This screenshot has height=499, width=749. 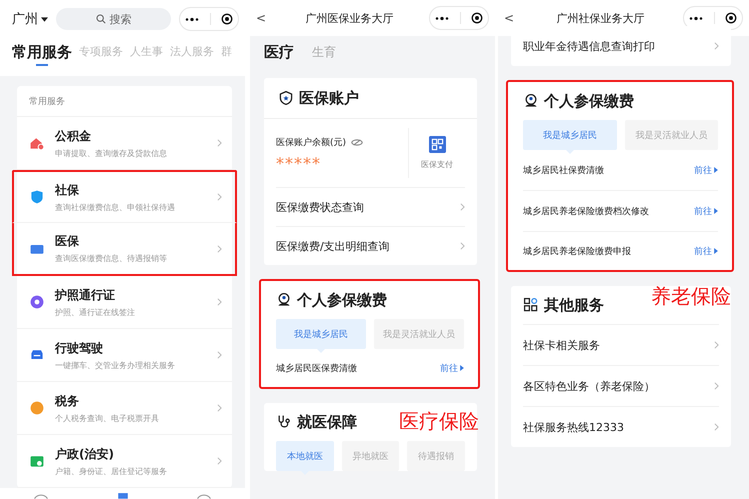 What do you see at coordinates (111, 153) in the screenshot?
I see `service-description: 申请提取、查询缴存及贷款信息` at bounding box center [111, 153].